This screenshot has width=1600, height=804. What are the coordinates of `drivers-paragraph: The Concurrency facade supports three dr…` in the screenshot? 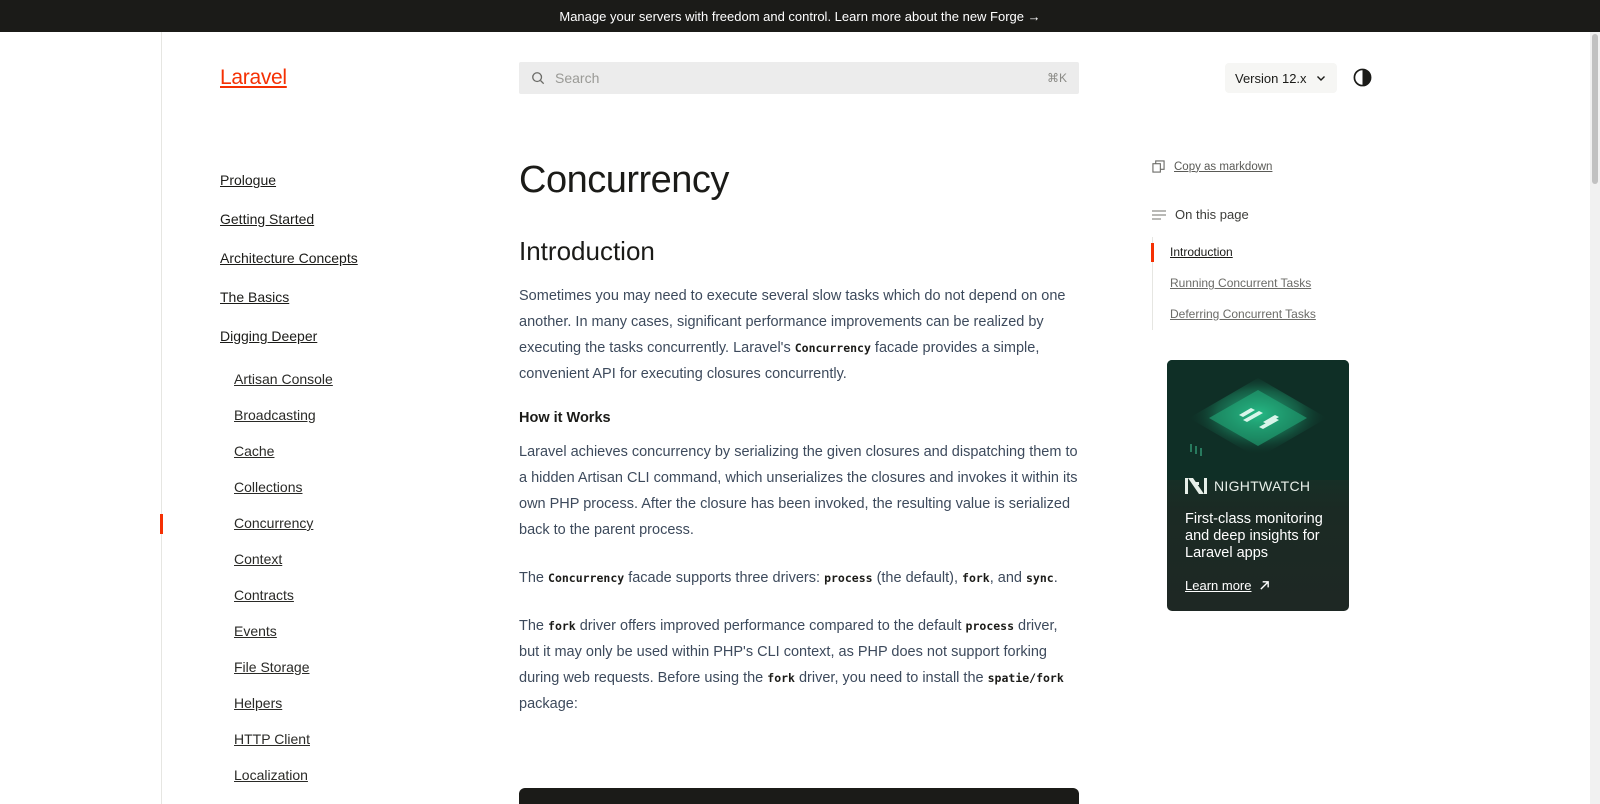 It's located at (788, 578).